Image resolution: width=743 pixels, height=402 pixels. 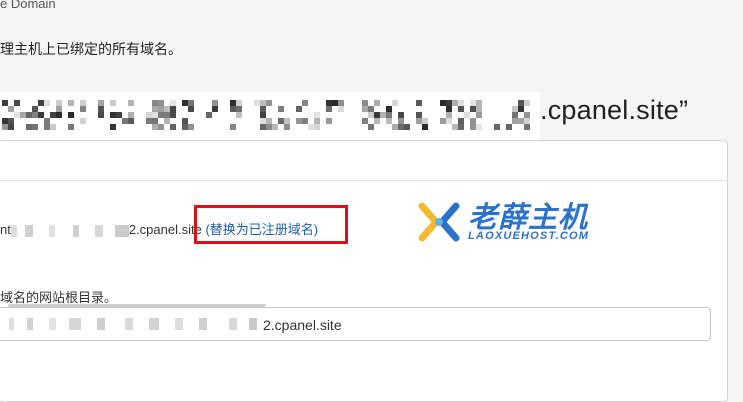 What do you see at coordinates (5, 229) in the screenshot?
I see `domain-prefix: nt` at bounding box center [5, 229].